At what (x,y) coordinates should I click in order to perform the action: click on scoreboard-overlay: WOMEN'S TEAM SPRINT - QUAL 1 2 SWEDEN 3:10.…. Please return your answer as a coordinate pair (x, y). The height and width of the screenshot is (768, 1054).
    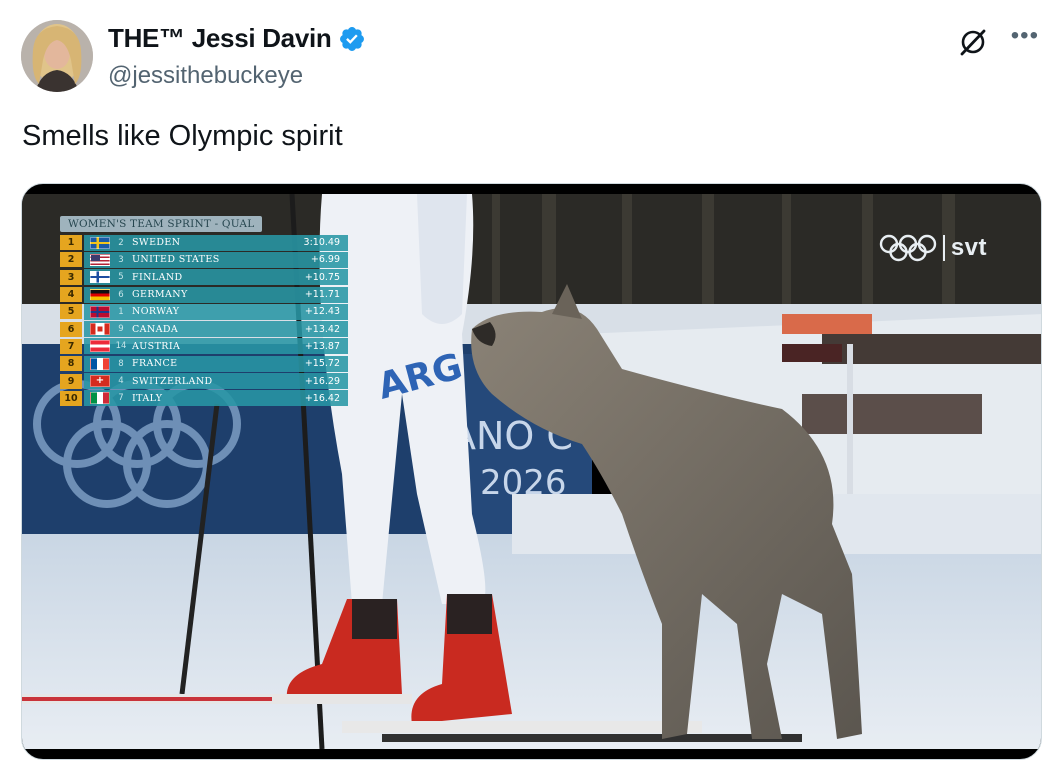
    Looking at the image, I should click on (203, 309).